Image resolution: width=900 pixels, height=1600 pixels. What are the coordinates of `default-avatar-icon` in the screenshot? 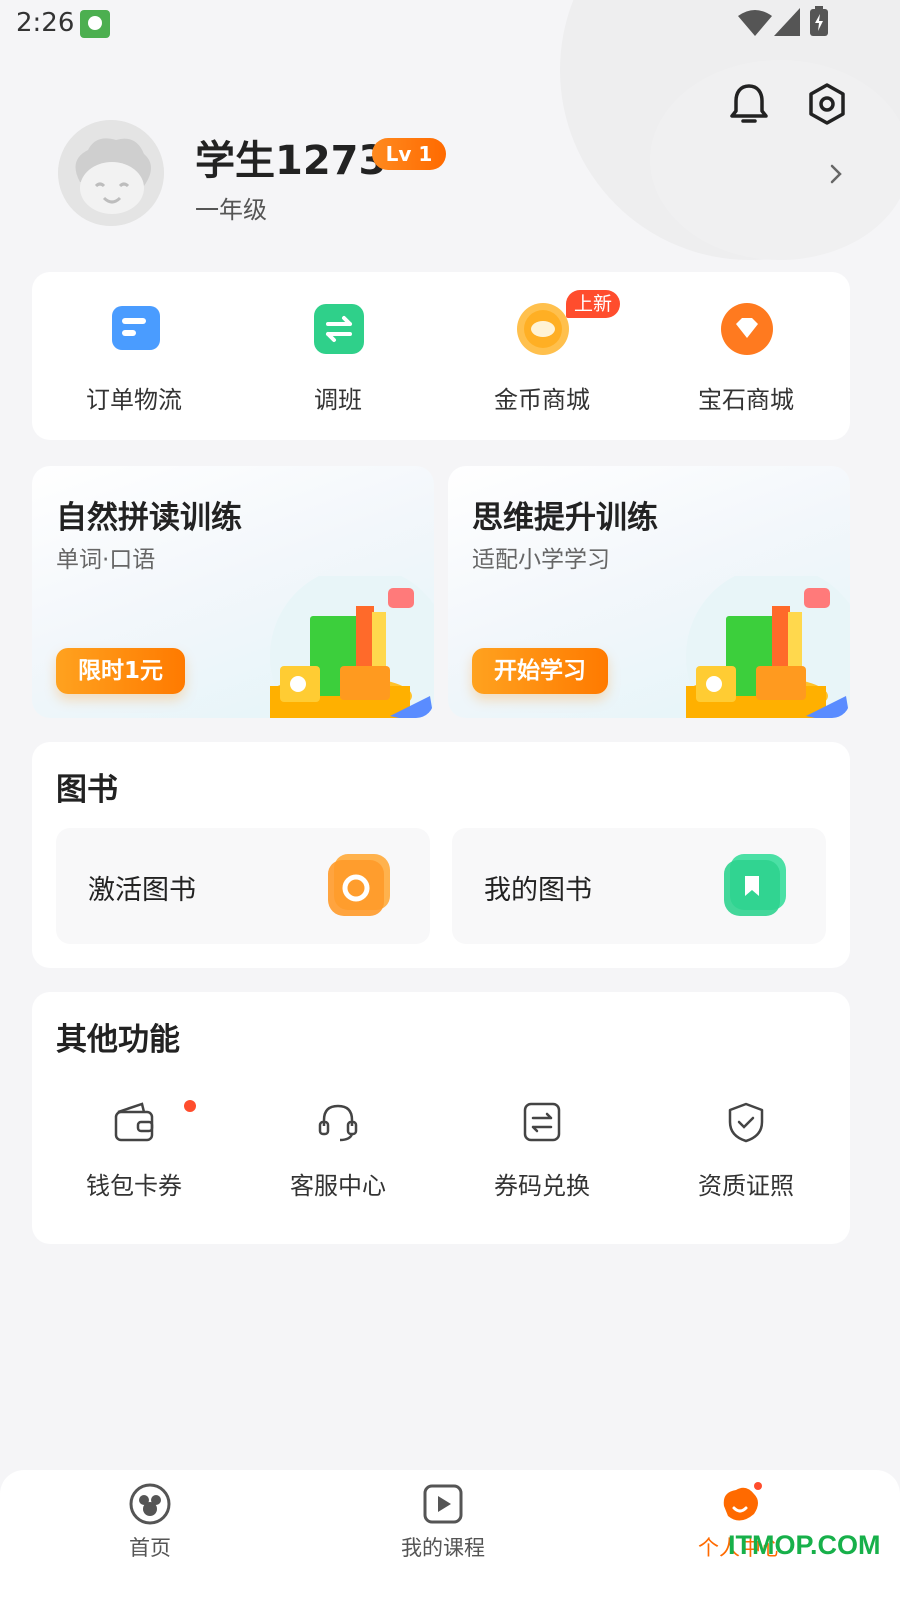 It's located at (111, 173).